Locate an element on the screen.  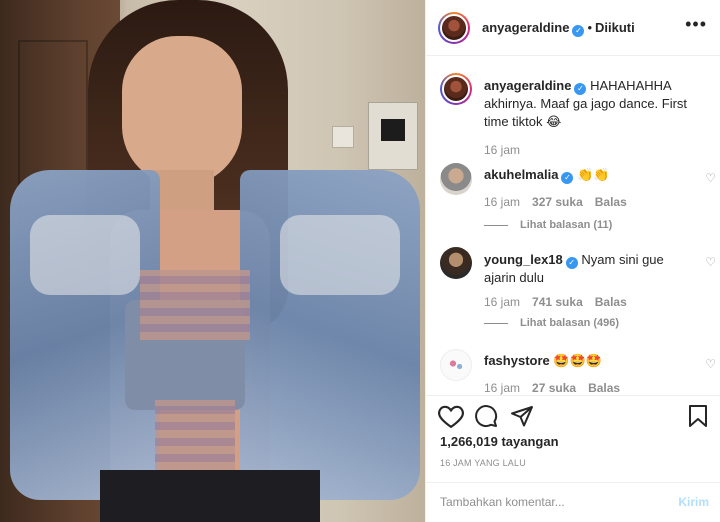
comment-icon is located at coordinates (486, 416).